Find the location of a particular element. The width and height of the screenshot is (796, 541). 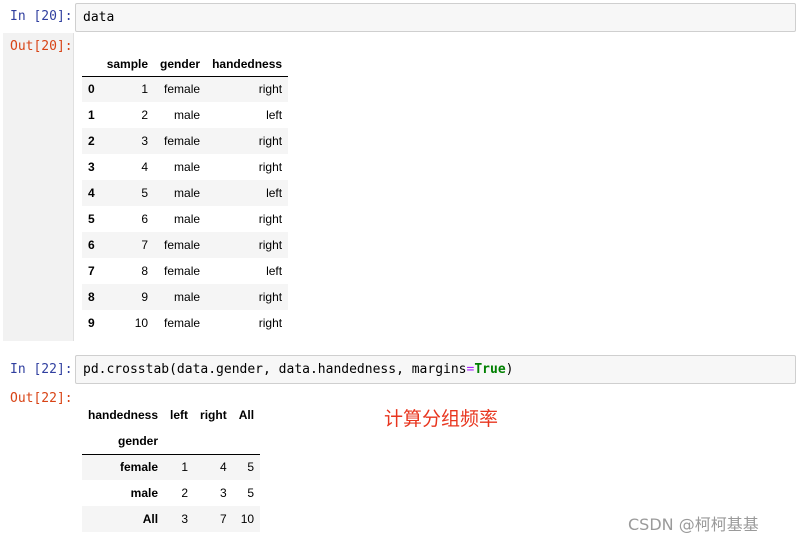

cell-left: 3 is located at coordinates (185, 519).